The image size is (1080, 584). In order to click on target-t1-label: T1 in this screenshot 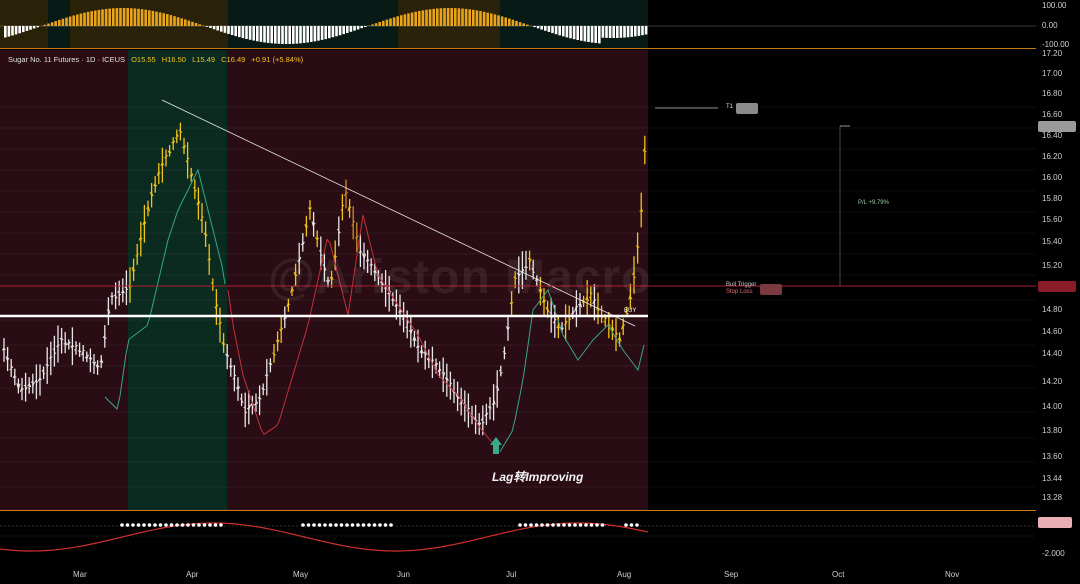, I will do `click(730, 107)`.